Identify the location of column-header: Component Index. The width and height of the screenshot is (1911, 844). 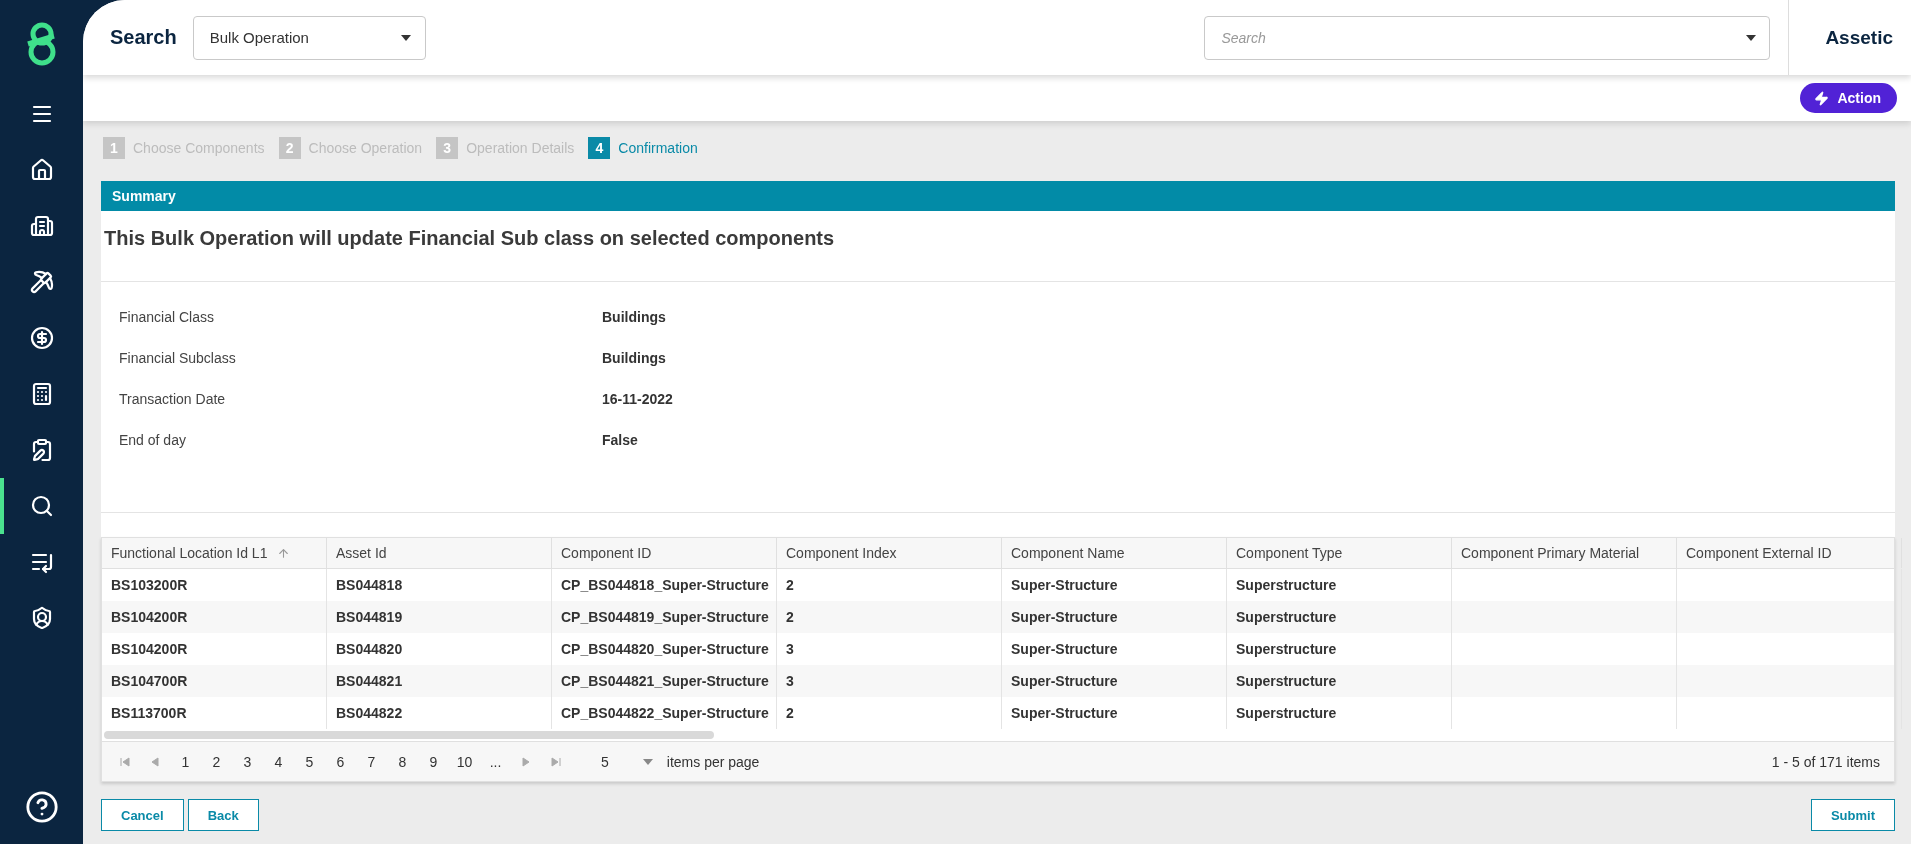
(889, 553).